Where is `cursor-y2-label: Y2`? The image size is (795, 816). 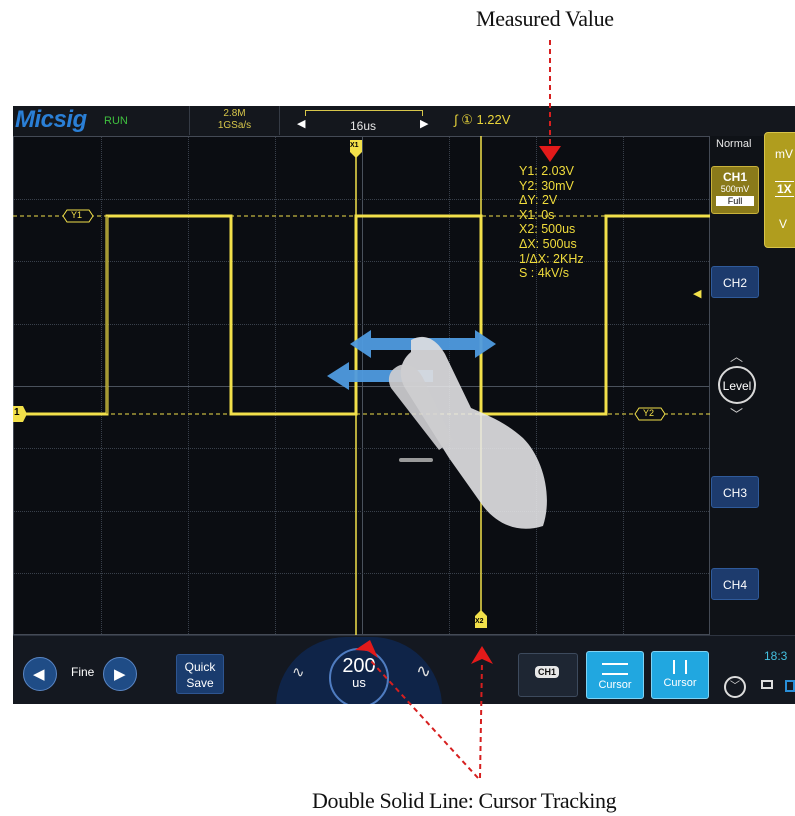
cursor-y2-label: Y2 is located at coordinates (649, 413).